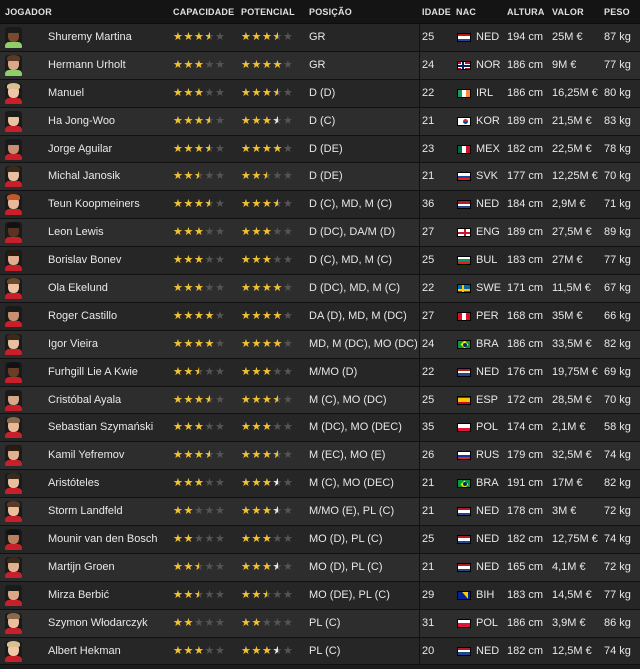 The image size is (640, 669). Describe the element at coordinates (466, 12) in the screenshot. I see `col-nat: NAC` at that location.